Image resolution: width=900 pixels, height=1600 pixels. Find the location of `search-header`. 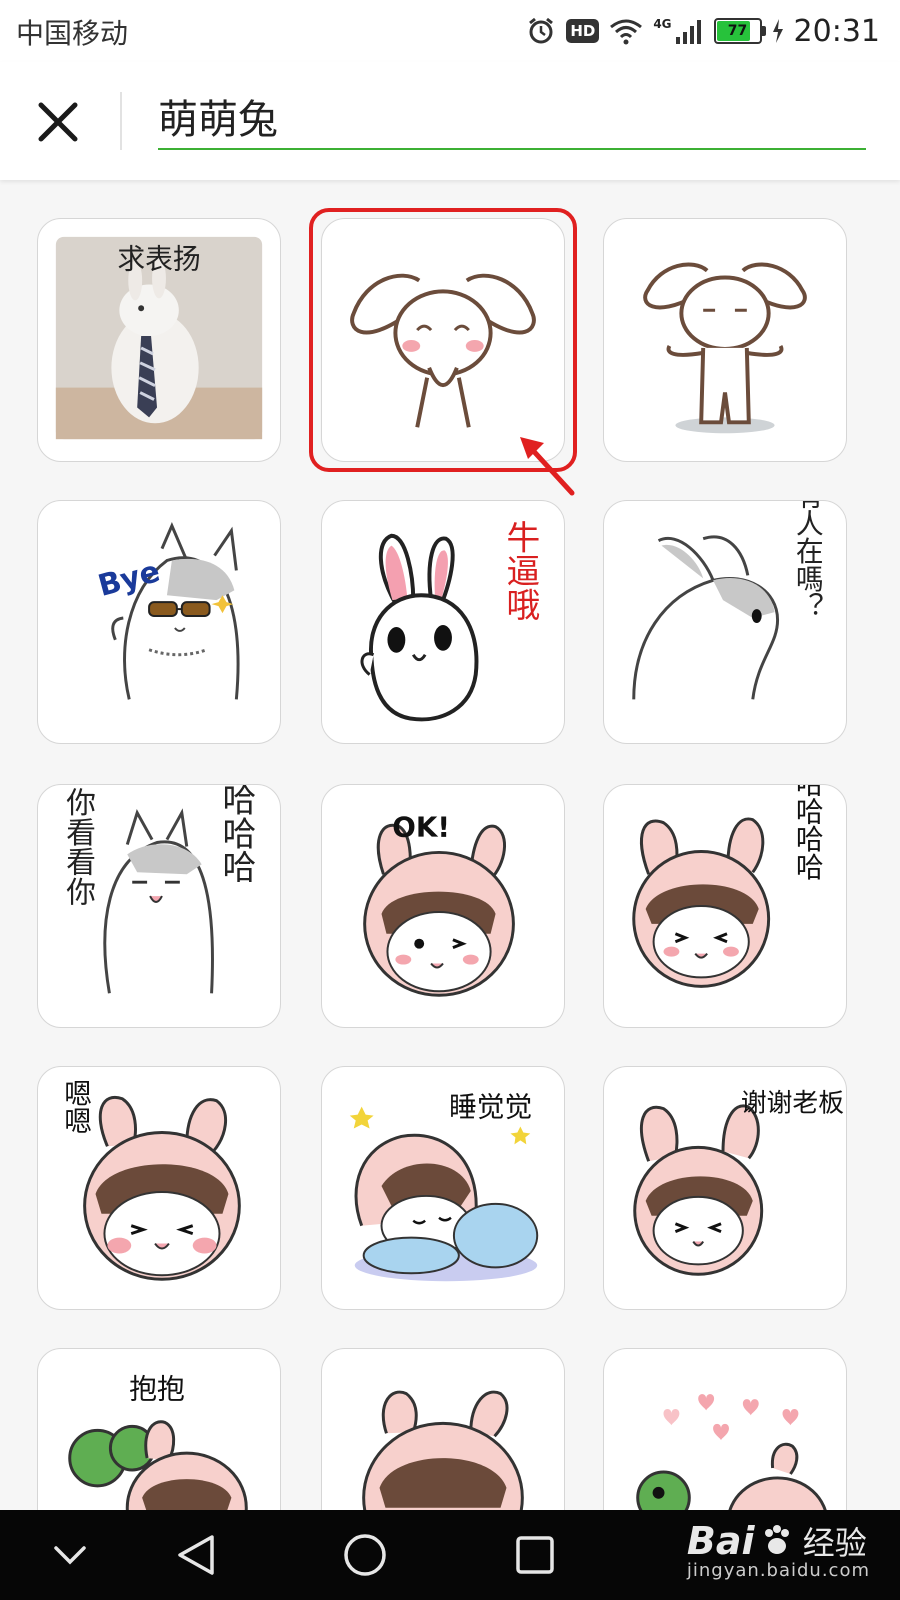

search-header is located at coordinates (450, 121).